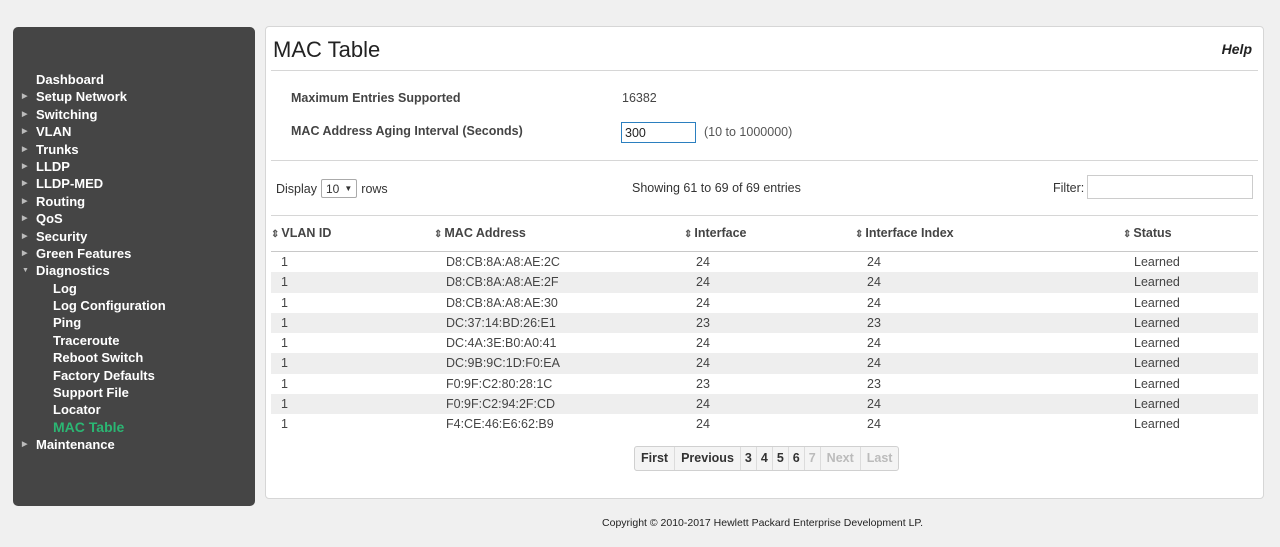 This screenshot has width=1280, height=547. What do you see at coordinates (658, 132) in the screenshot?
I see `aging-interval-input` at bounding box center [658, 132].